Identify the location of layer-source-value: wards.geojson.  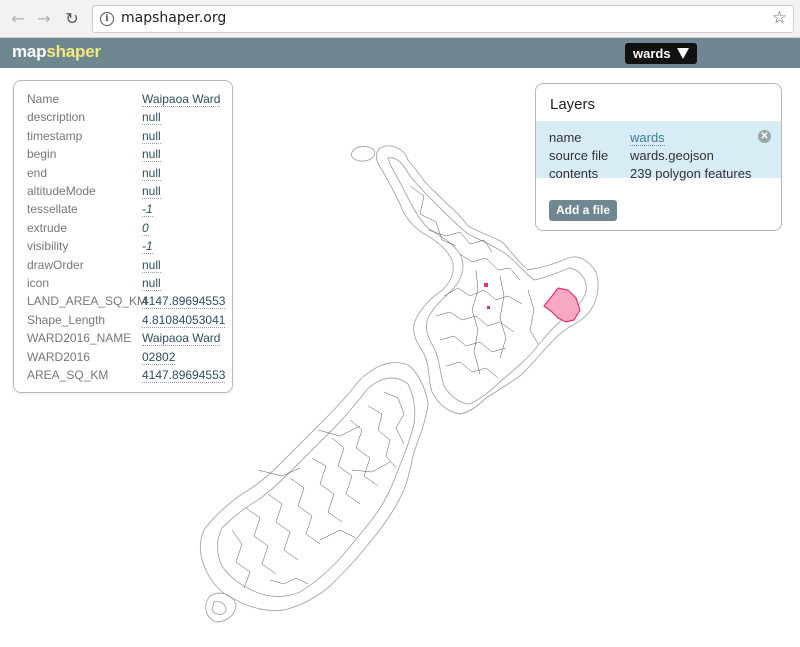
(672, 155).